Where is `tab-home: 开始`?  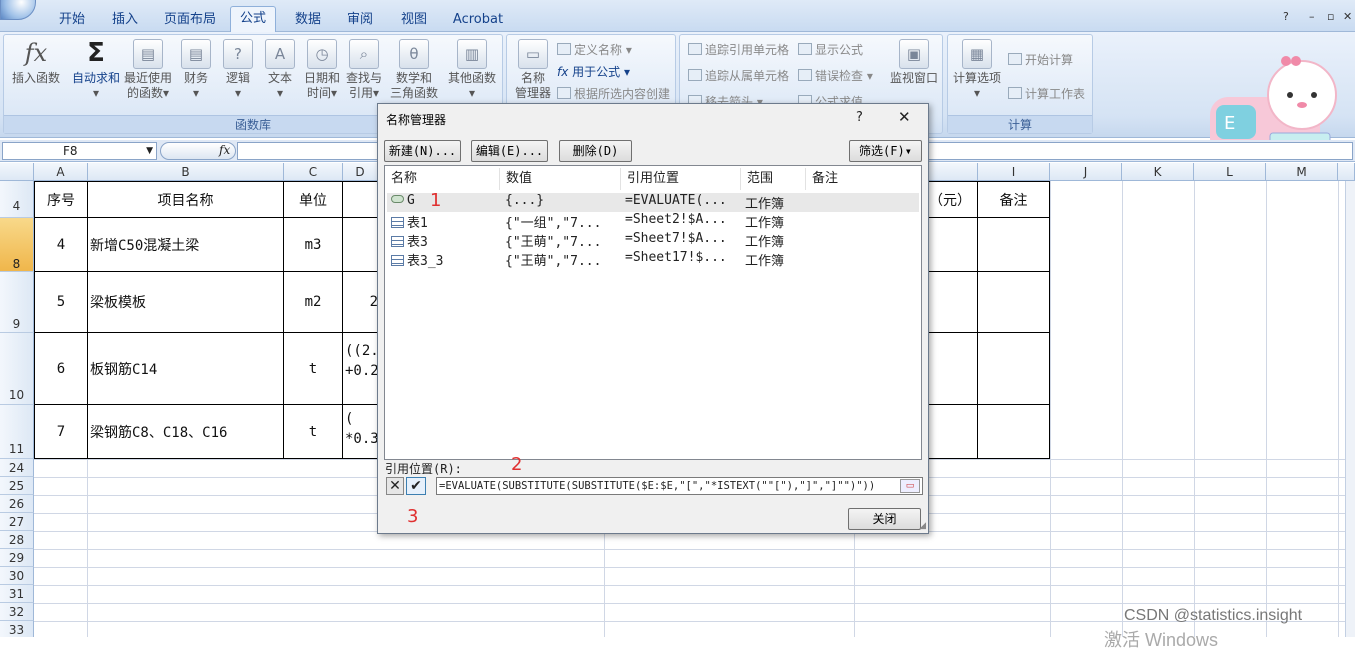
tab-home: 开始 is located at coordinates (72, 20).